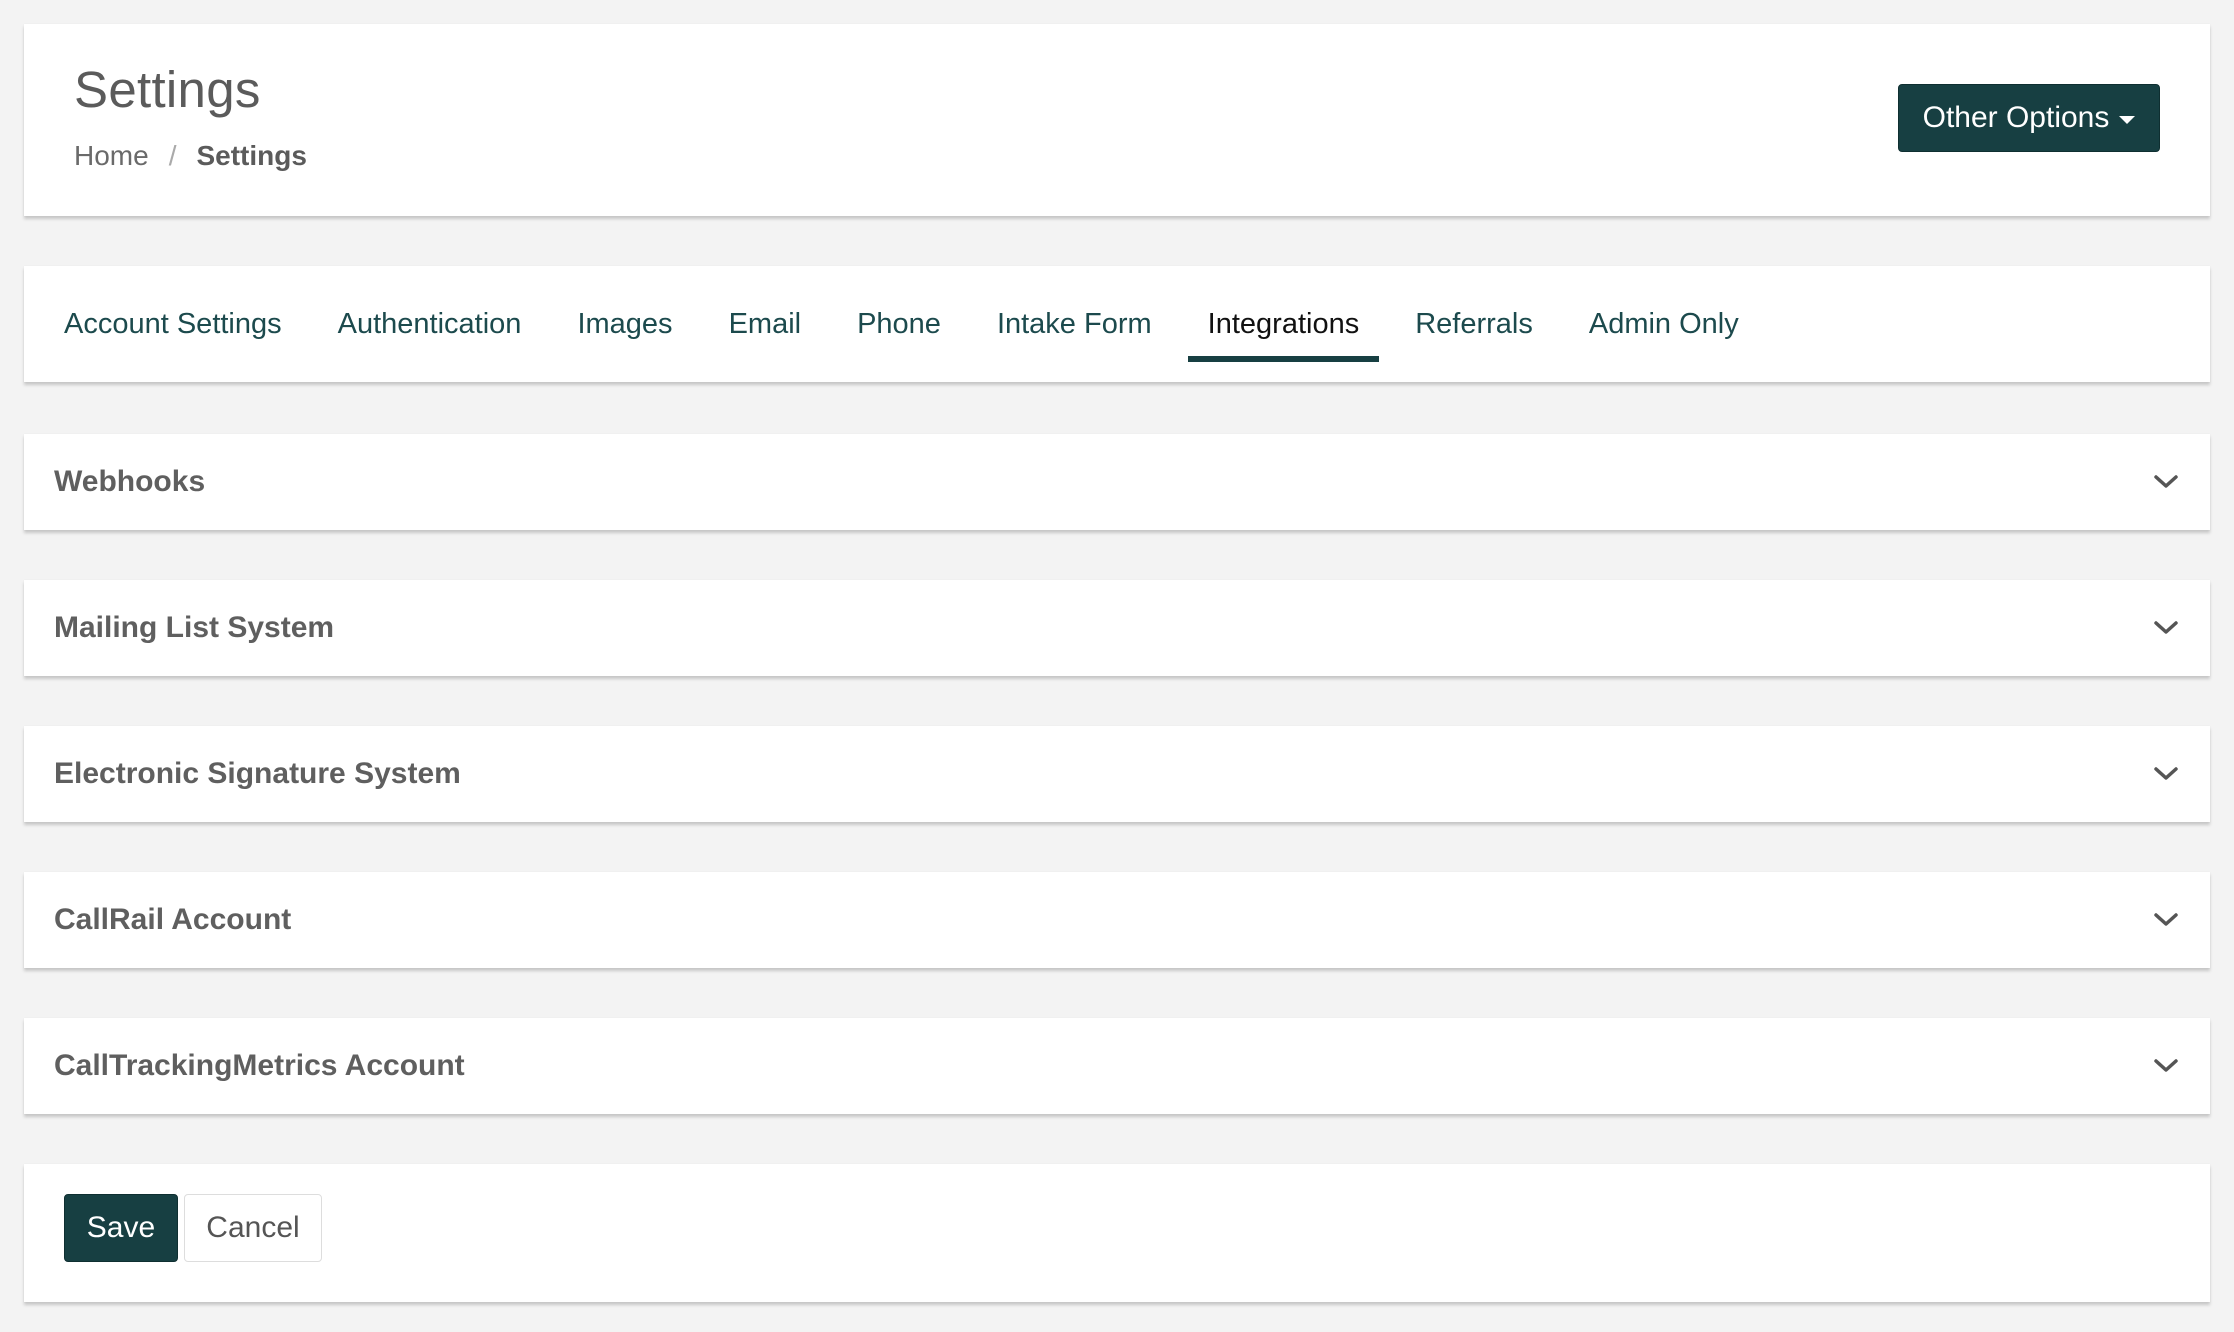 This screenshot has height=1332, width=2234. I want to click on tab-label: Admin Only, so click(1663, 323).